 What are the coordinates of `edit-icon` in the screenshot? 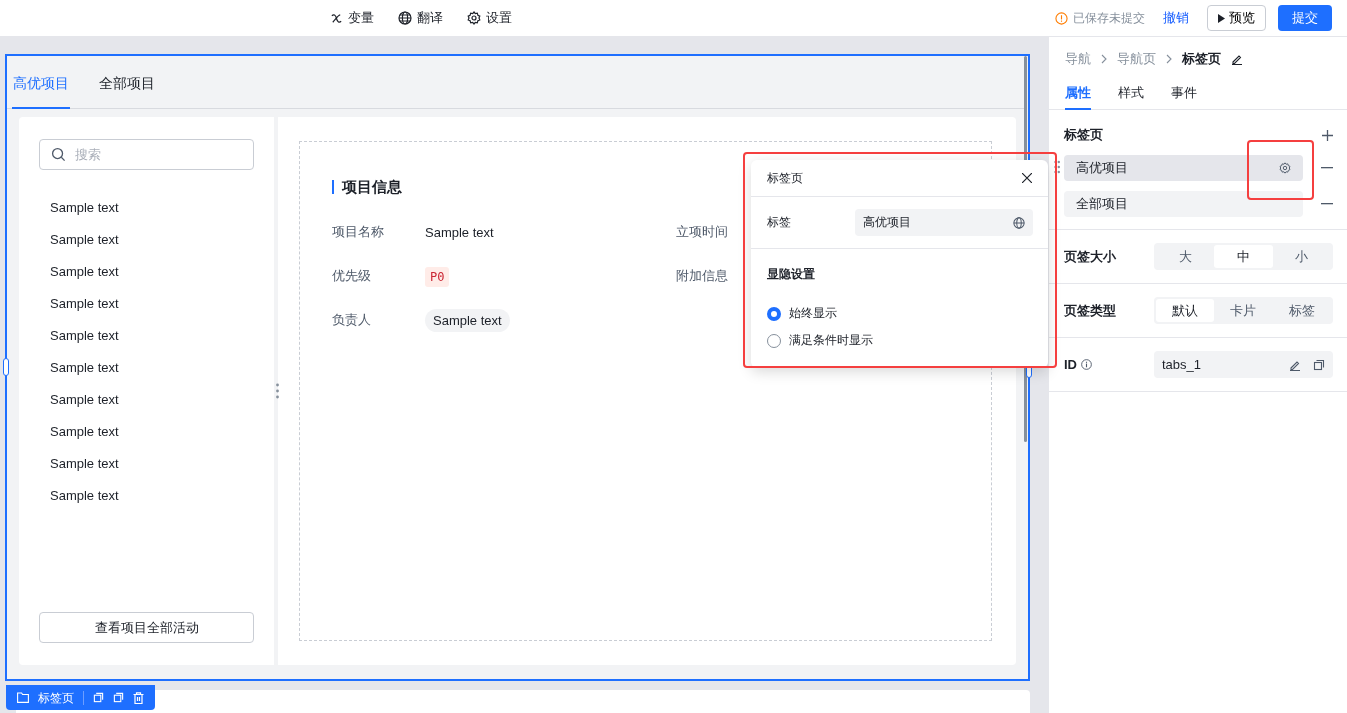 It's located at (1237, 59).